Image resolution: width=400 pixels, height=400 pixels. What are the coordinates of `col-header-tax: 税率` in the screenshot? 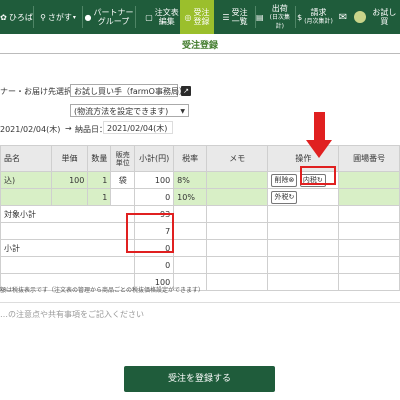 It's located at (190, 158).